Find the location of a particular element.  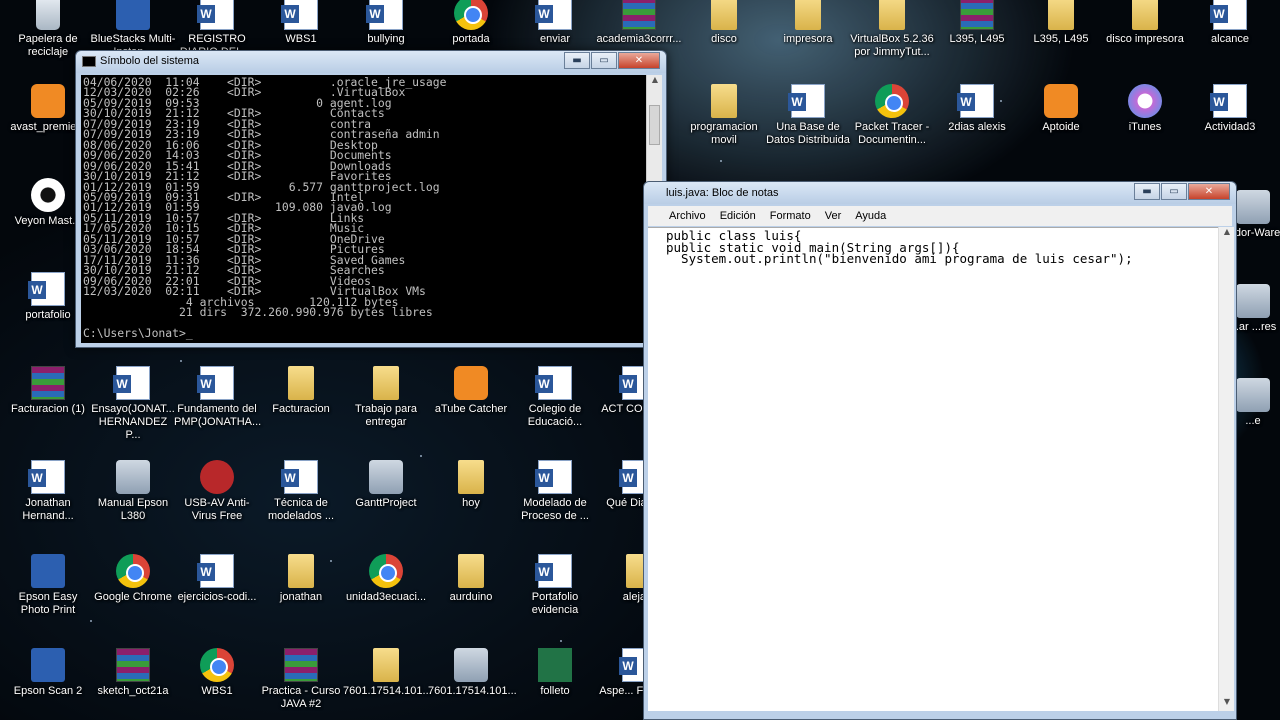

menu-formato: Formato is located at coordinates (790, 216).